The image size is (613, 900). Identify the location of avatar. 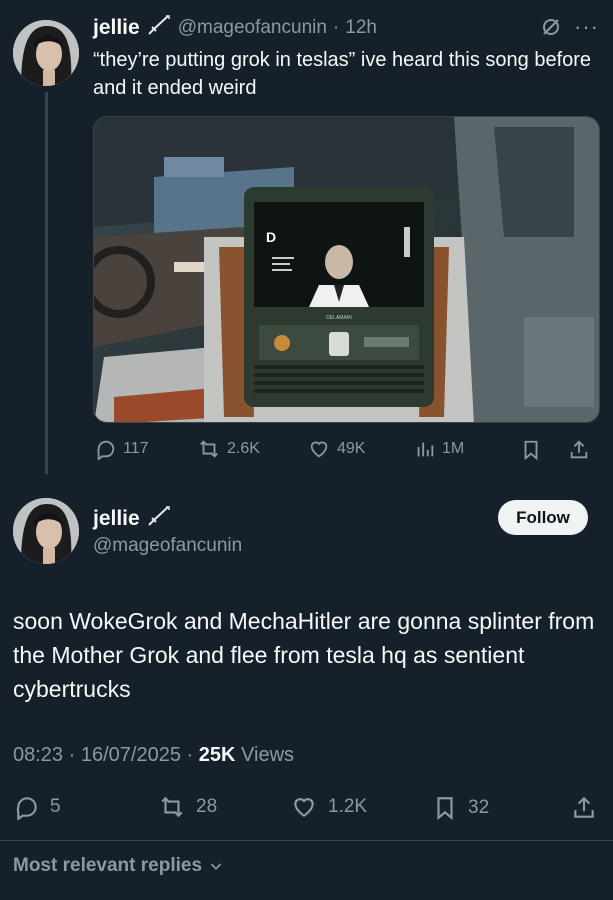
(46, 53).